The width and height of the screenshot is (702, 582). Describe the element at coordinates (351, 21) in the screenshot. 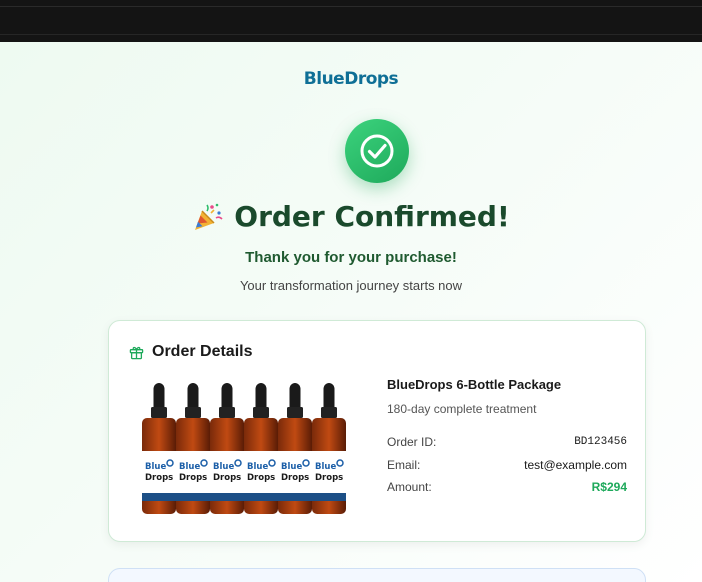

I see `browser-top-bar` at that location.